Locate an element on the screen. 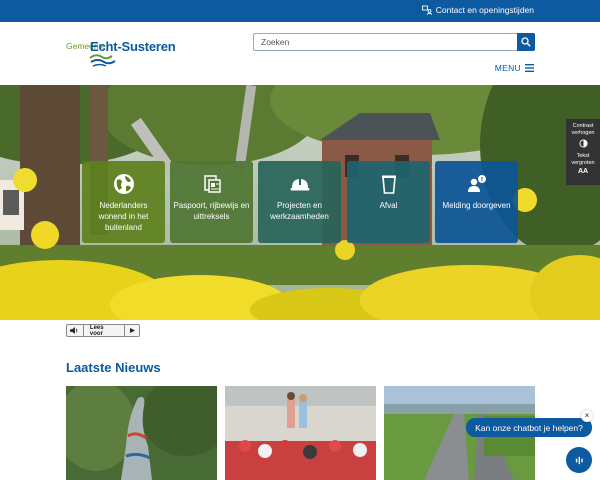  contact-icon is located at coordinates (426, 10).